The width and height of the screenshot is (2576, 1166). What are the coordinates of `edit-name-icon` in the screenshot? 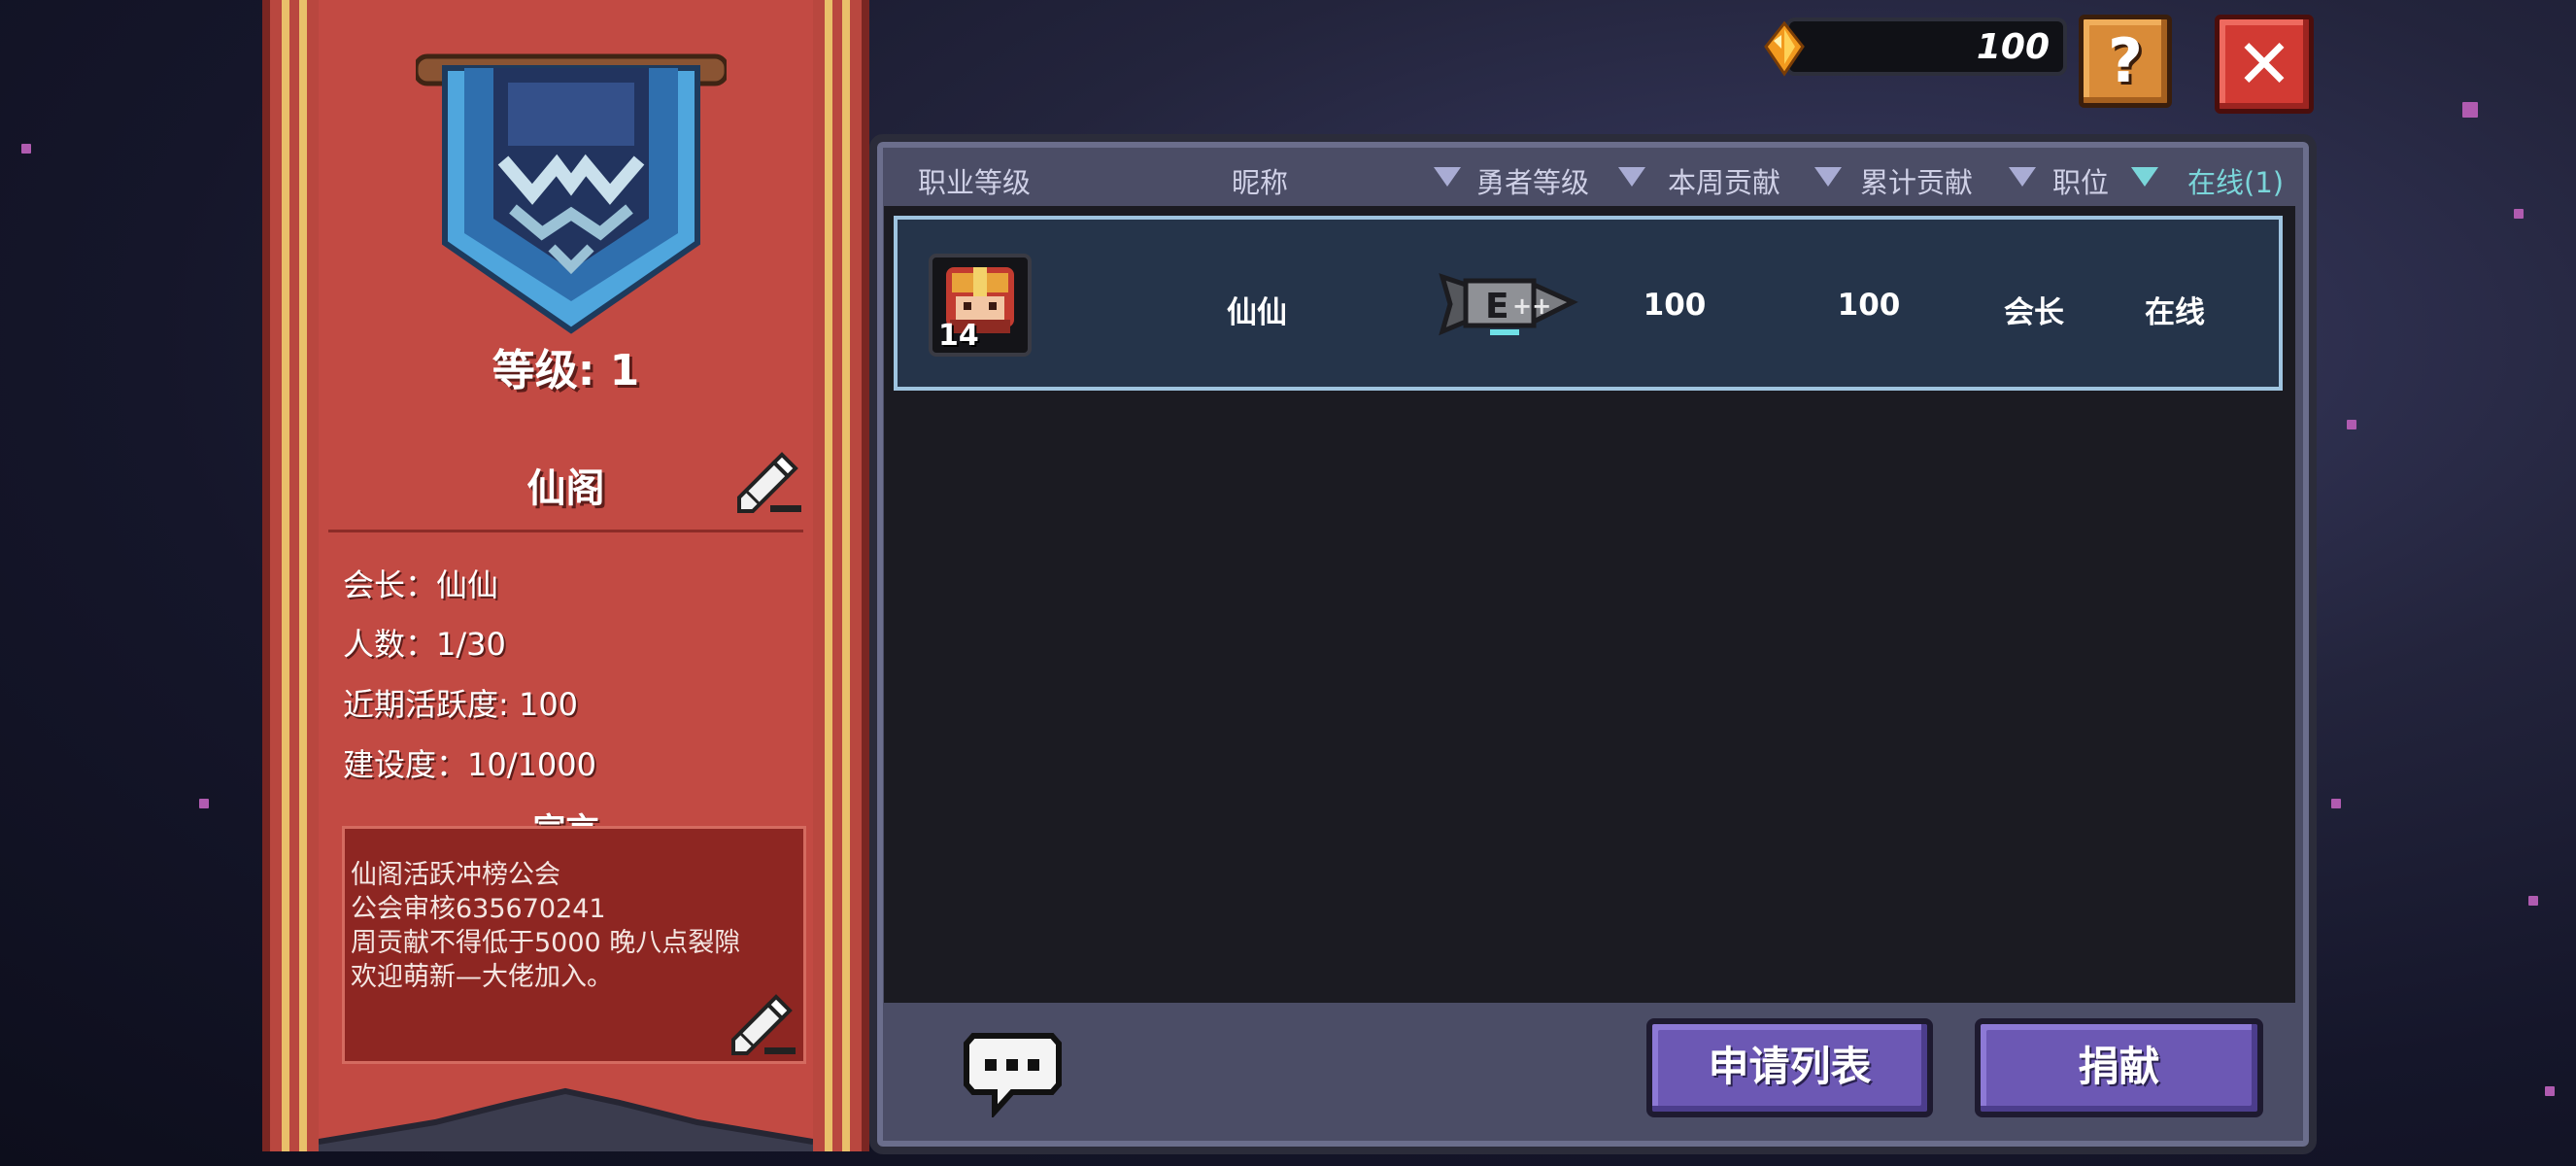 It's located at (767, 481).